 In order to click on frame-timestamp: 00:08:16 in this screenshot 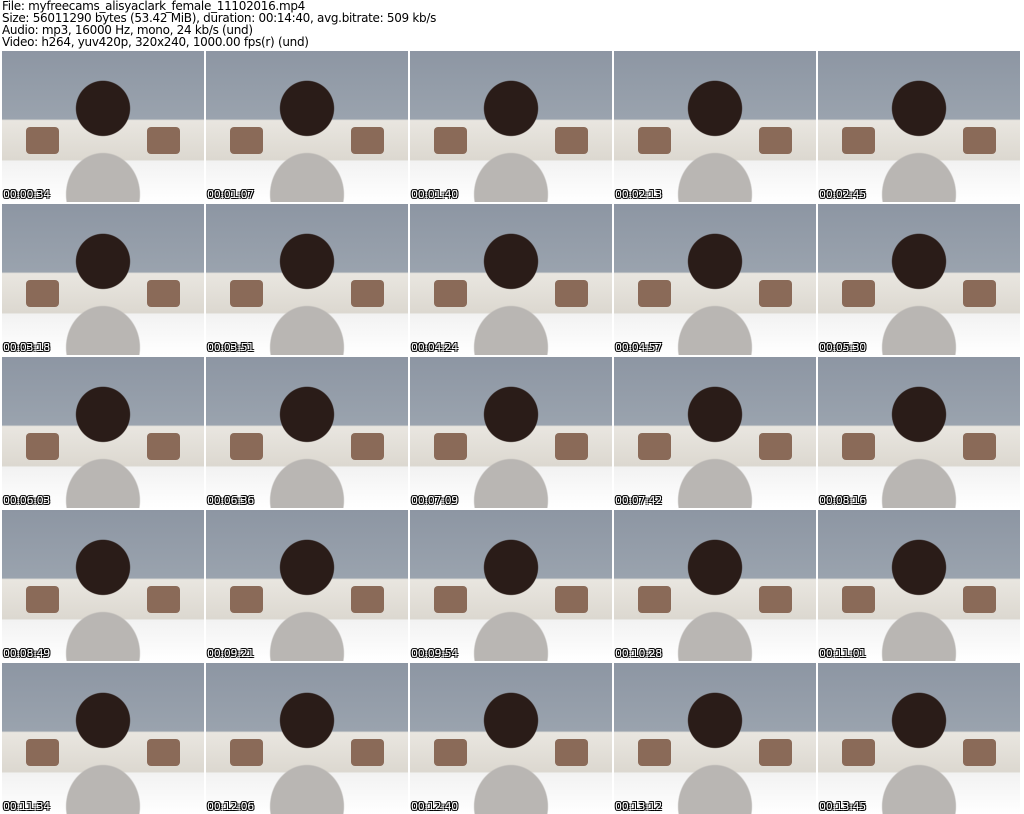, I will do `click(843, 500)`.